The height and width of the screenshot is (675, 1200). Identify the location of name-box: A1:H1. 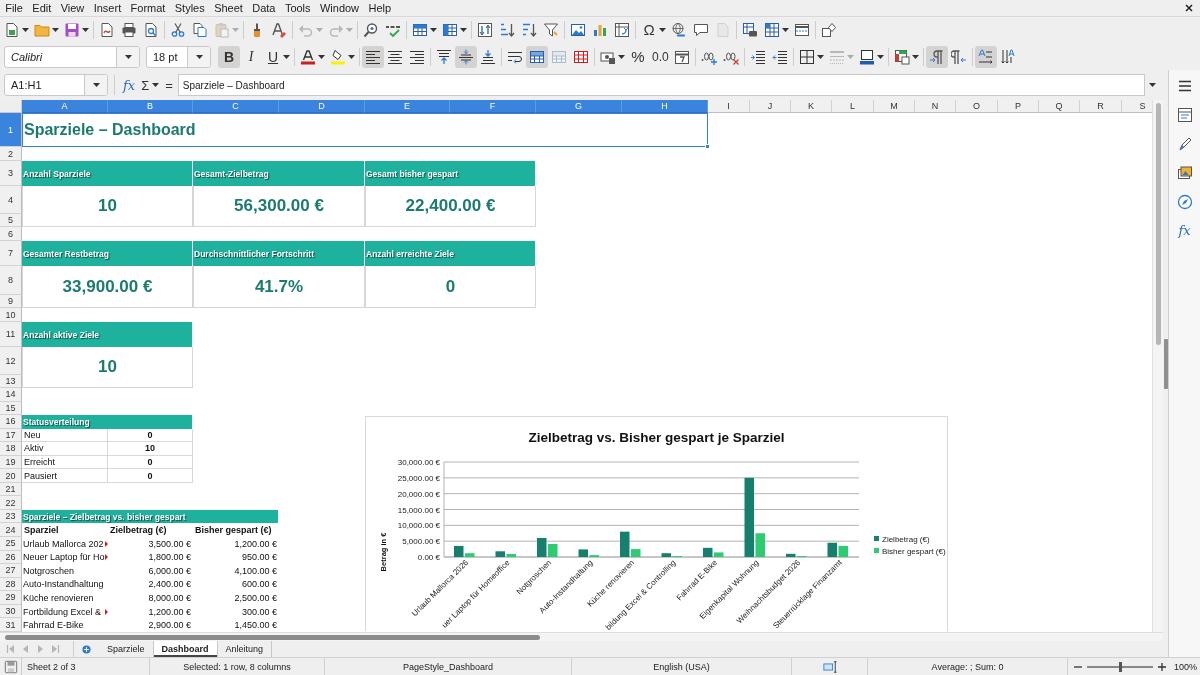
(56, 85).